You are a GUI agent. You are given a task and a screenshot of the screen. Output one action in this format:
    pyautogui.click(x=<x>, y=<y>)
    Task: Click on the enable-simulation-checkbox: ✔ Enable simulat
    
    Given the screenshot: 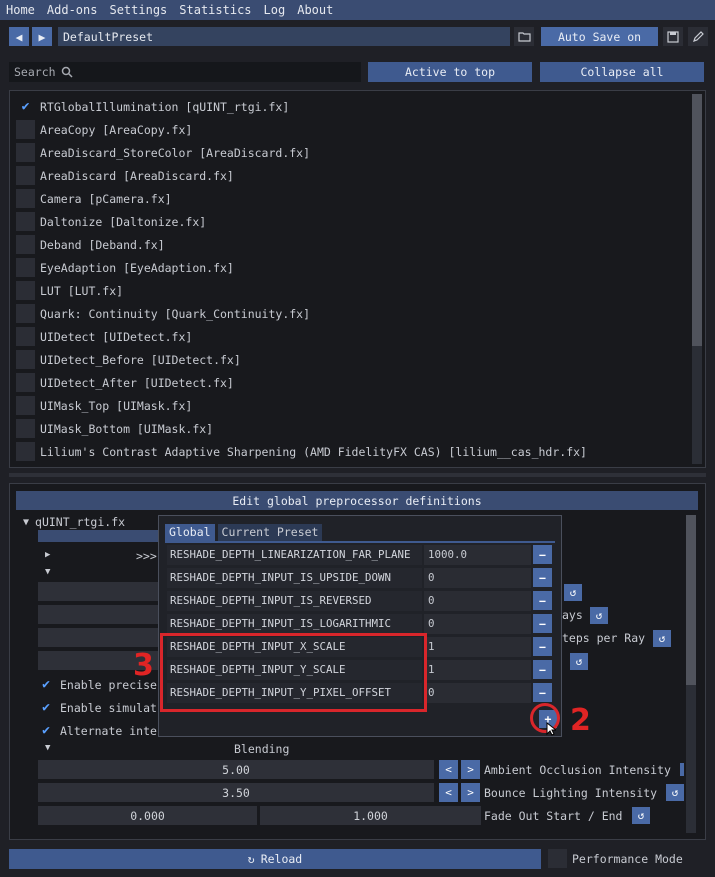 What is the action you would take?
    pyautogui.click(x=97, y=707)
    